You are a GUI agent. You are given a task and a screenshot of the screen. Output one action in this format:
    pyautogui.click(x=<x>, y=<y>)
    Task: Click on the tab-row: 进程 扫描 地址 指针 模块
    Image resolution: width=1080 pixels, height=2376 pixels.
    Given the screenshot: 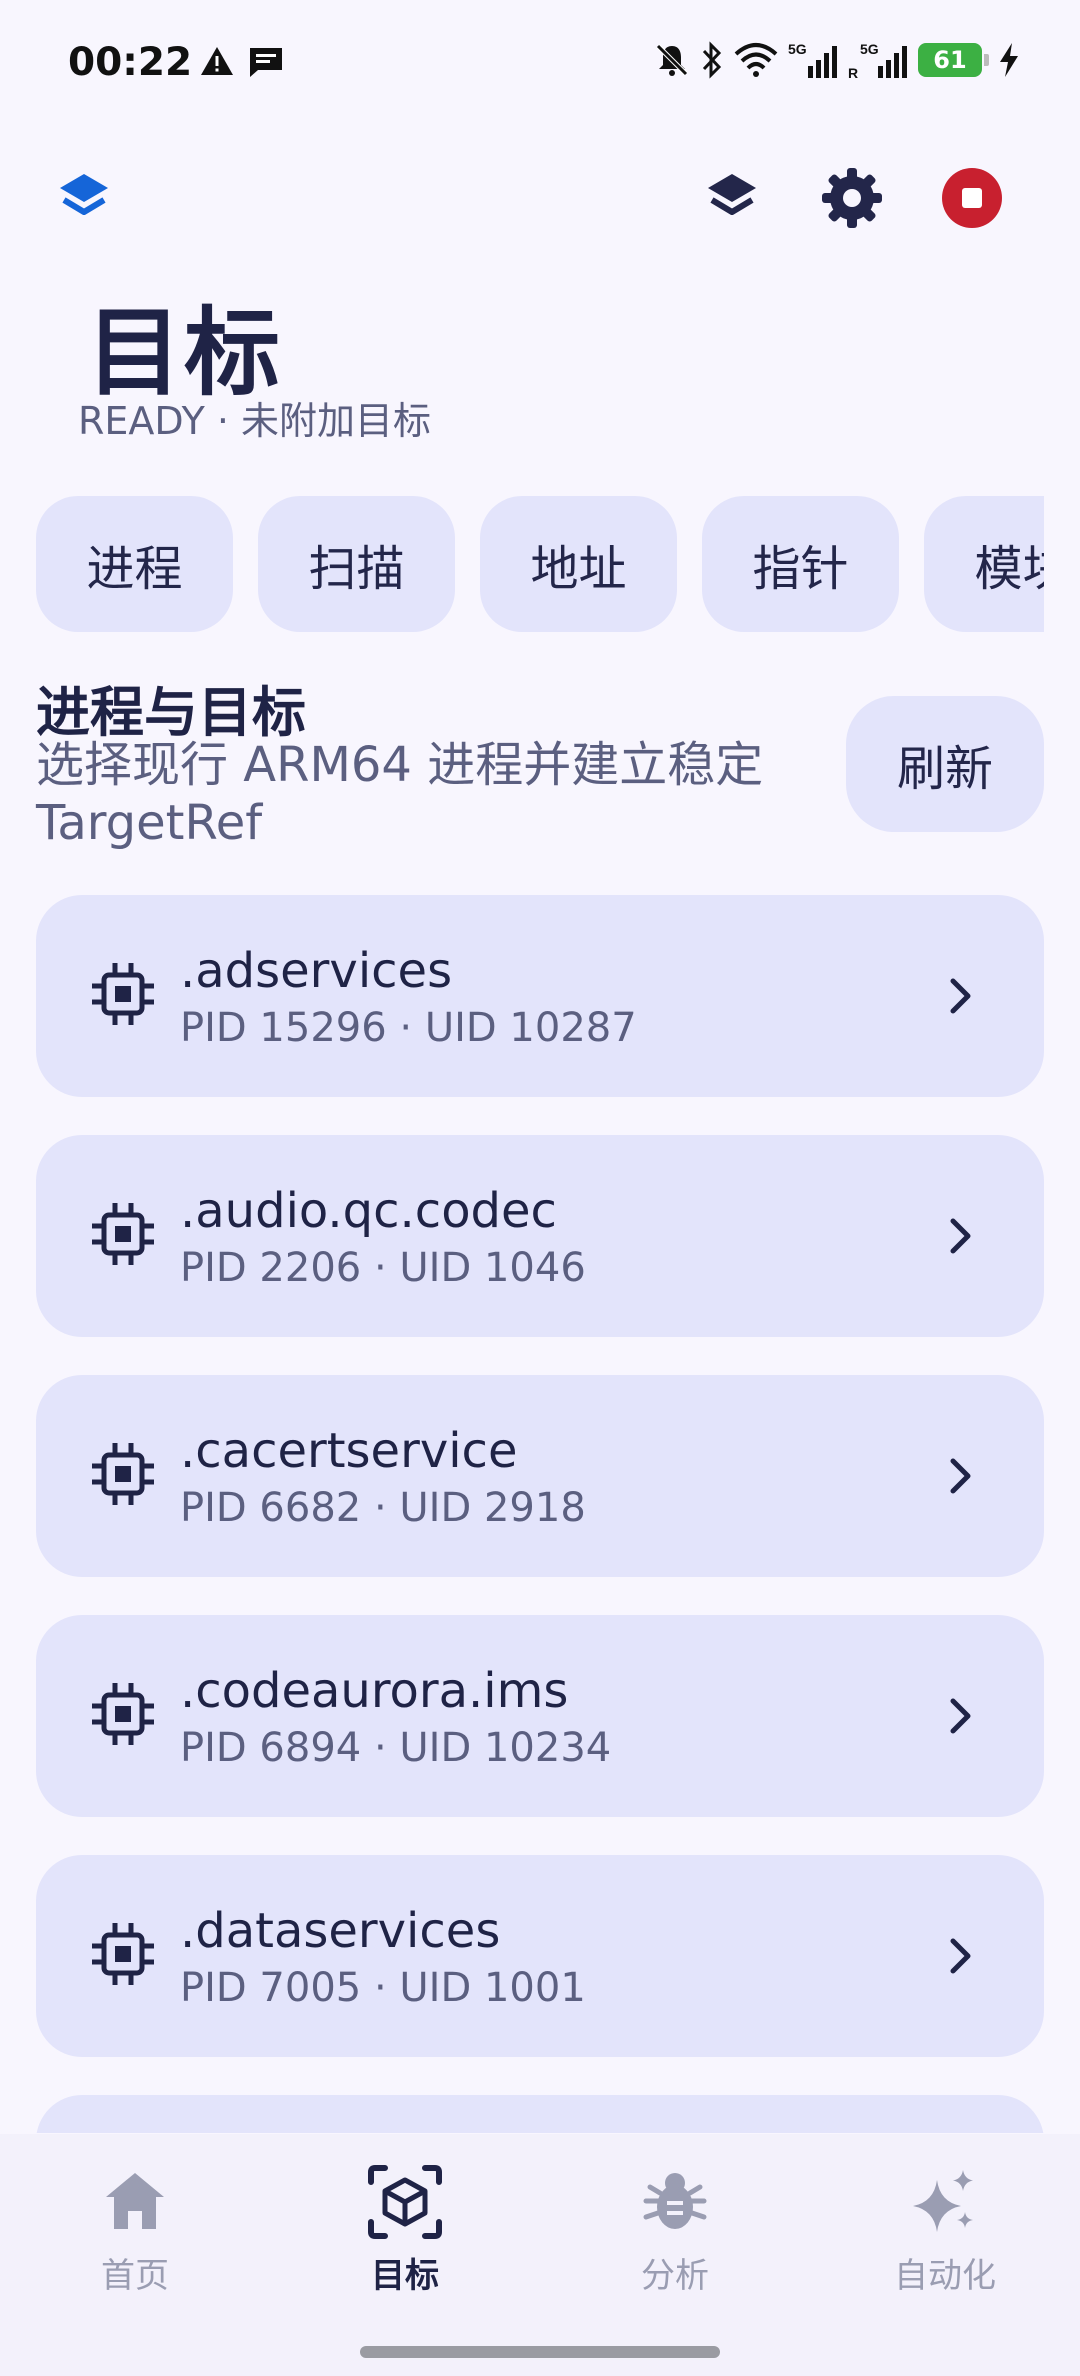 What is the action you would take?
    pyautogui.click(x=540, y=565)
    